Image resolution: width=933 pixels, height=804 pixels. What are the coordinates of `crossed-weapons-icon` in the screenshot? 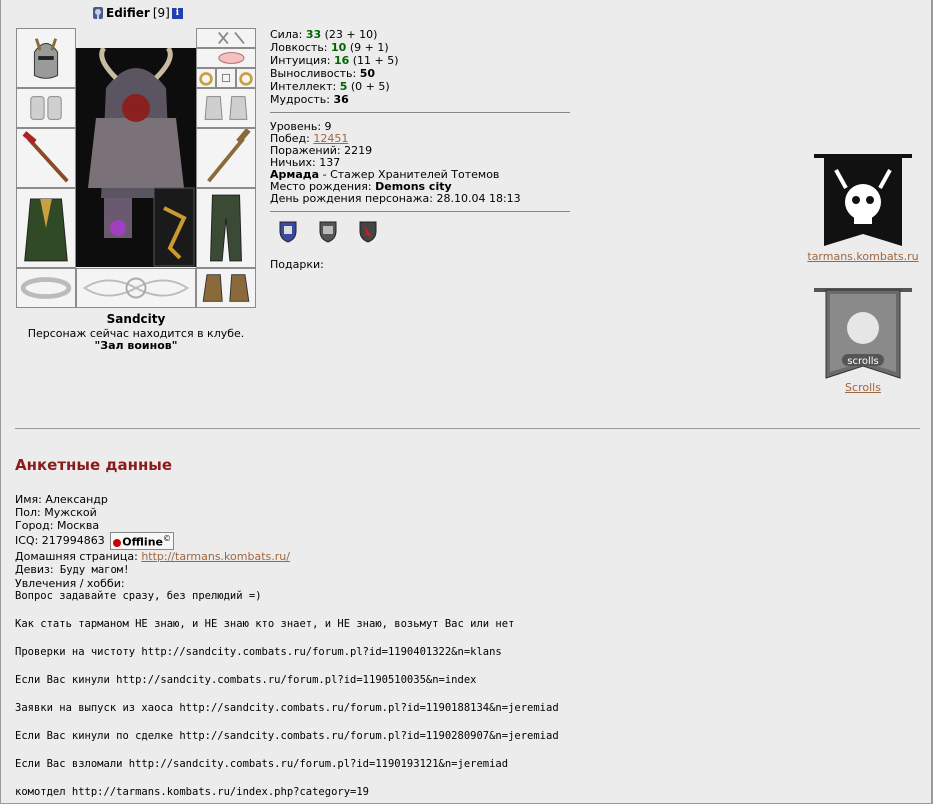 It's located at (231, 38).